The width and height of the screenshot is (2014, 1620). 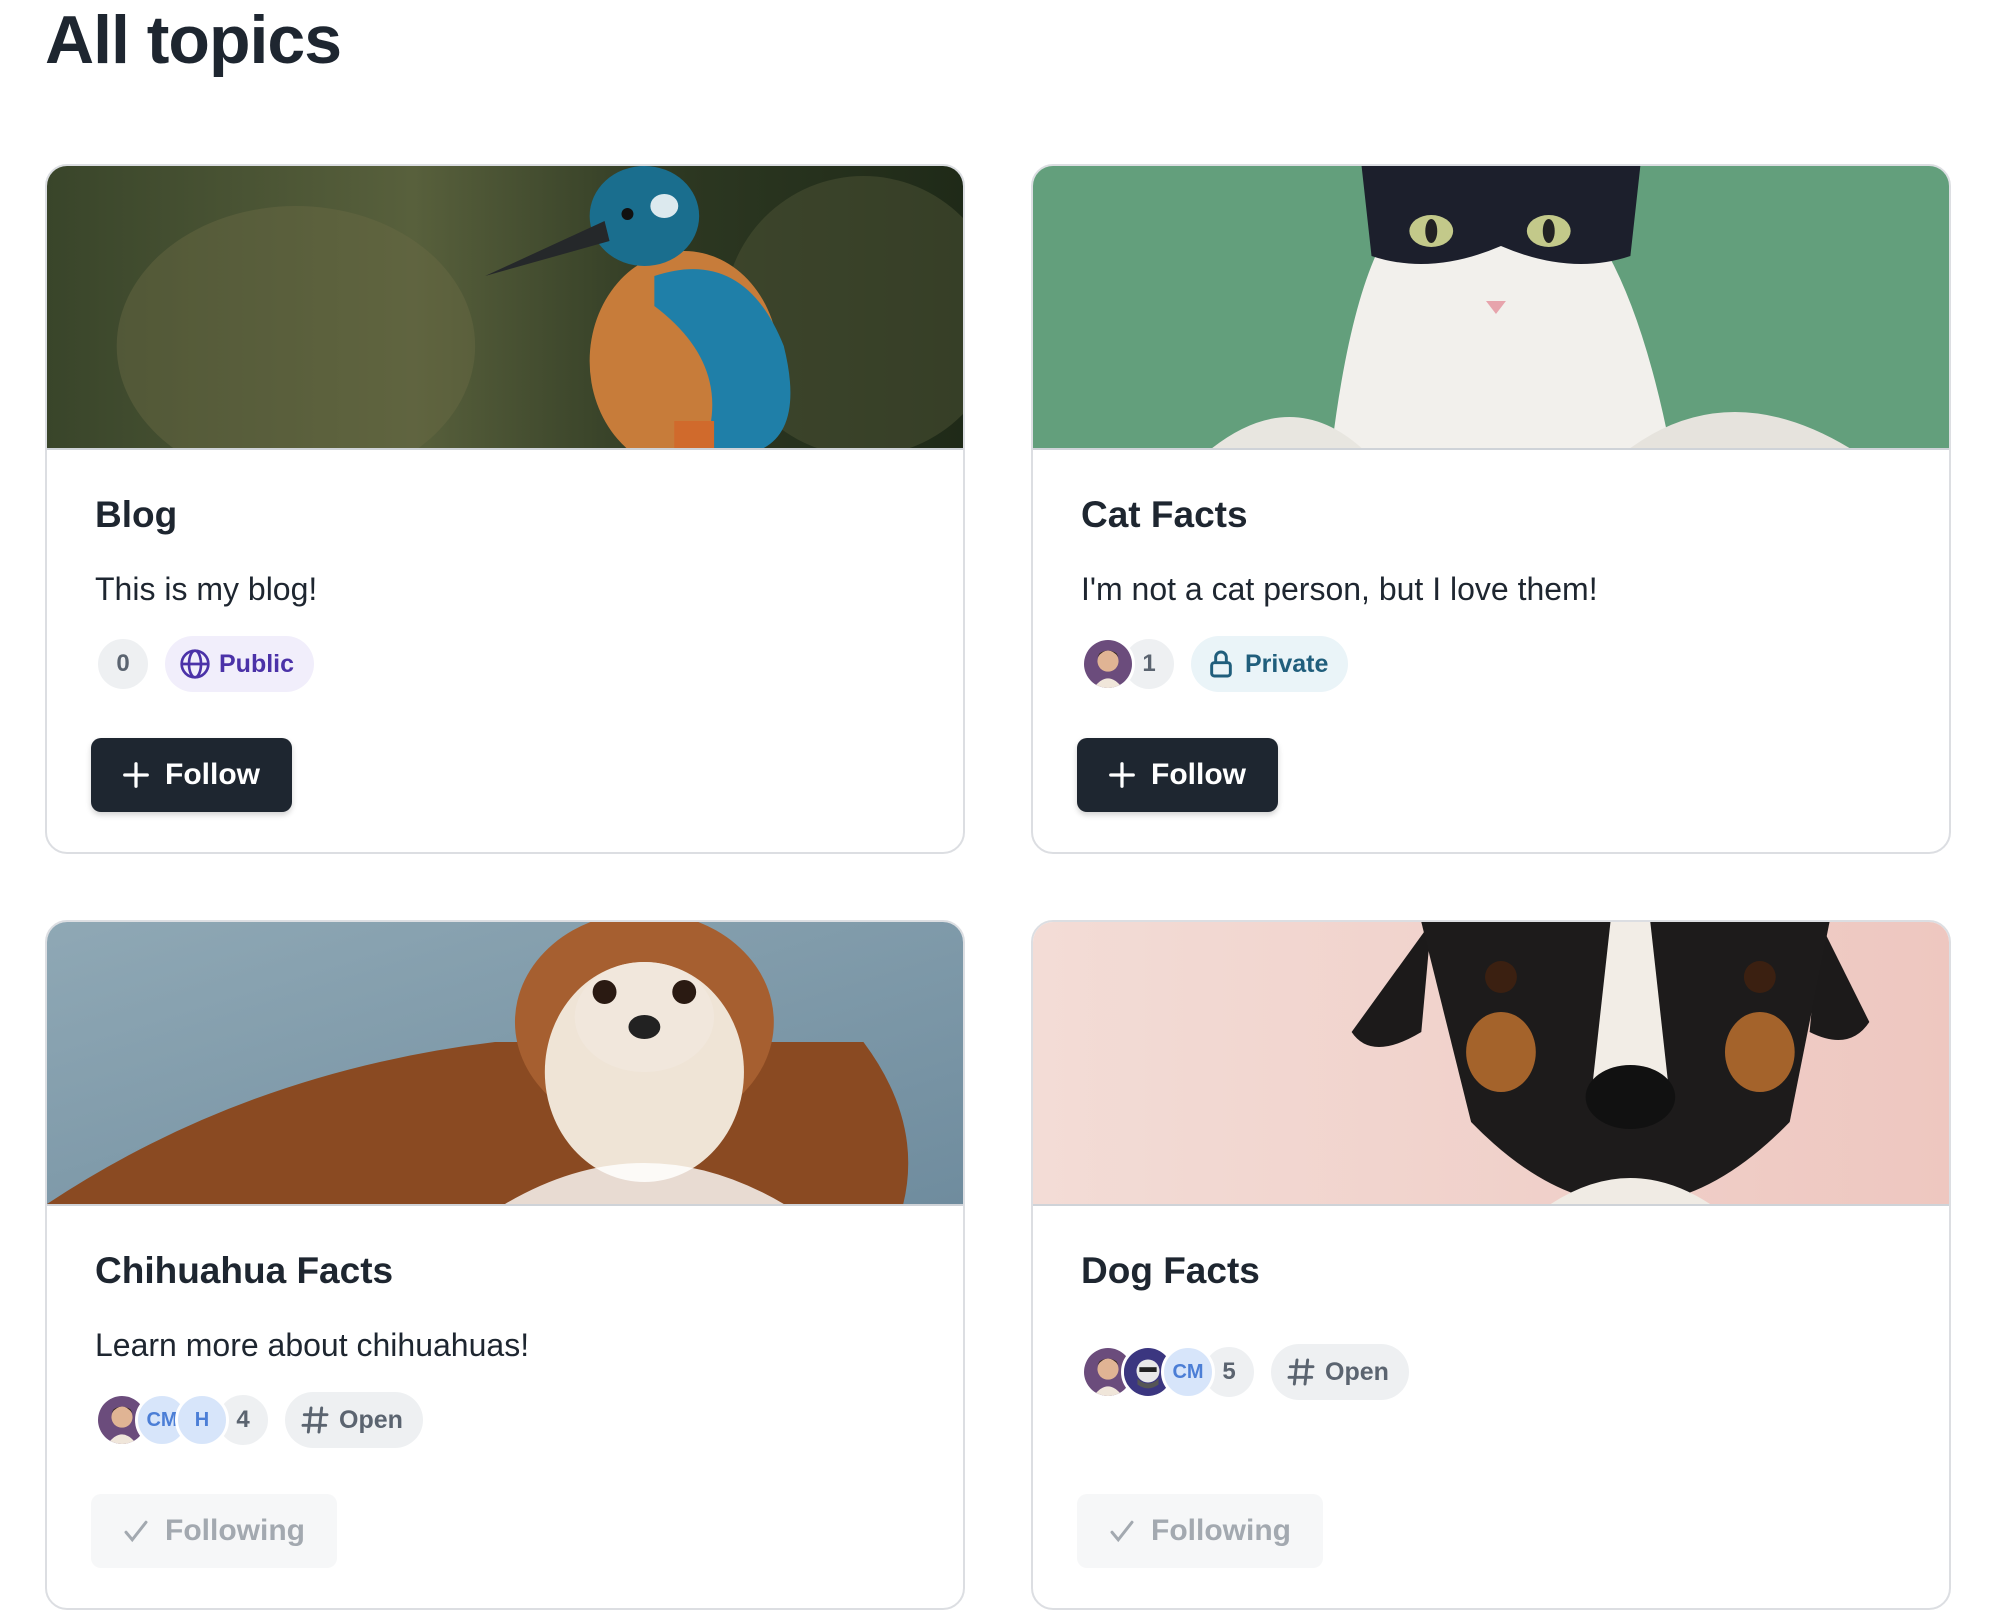 What do you see at coordinates (123, 664) in the screenshot?
I see `member-count: 0` at bounding box center [123, 664].